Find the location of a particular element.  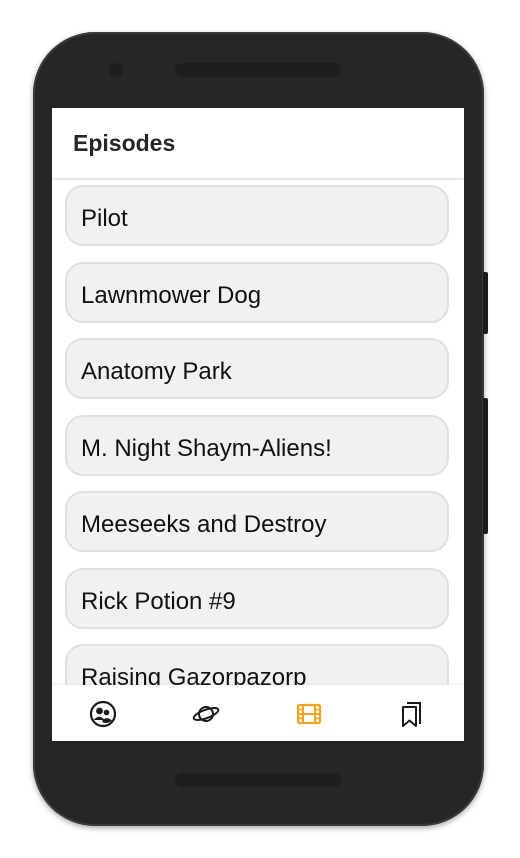

front-camera is located at coordinates (116, 70).